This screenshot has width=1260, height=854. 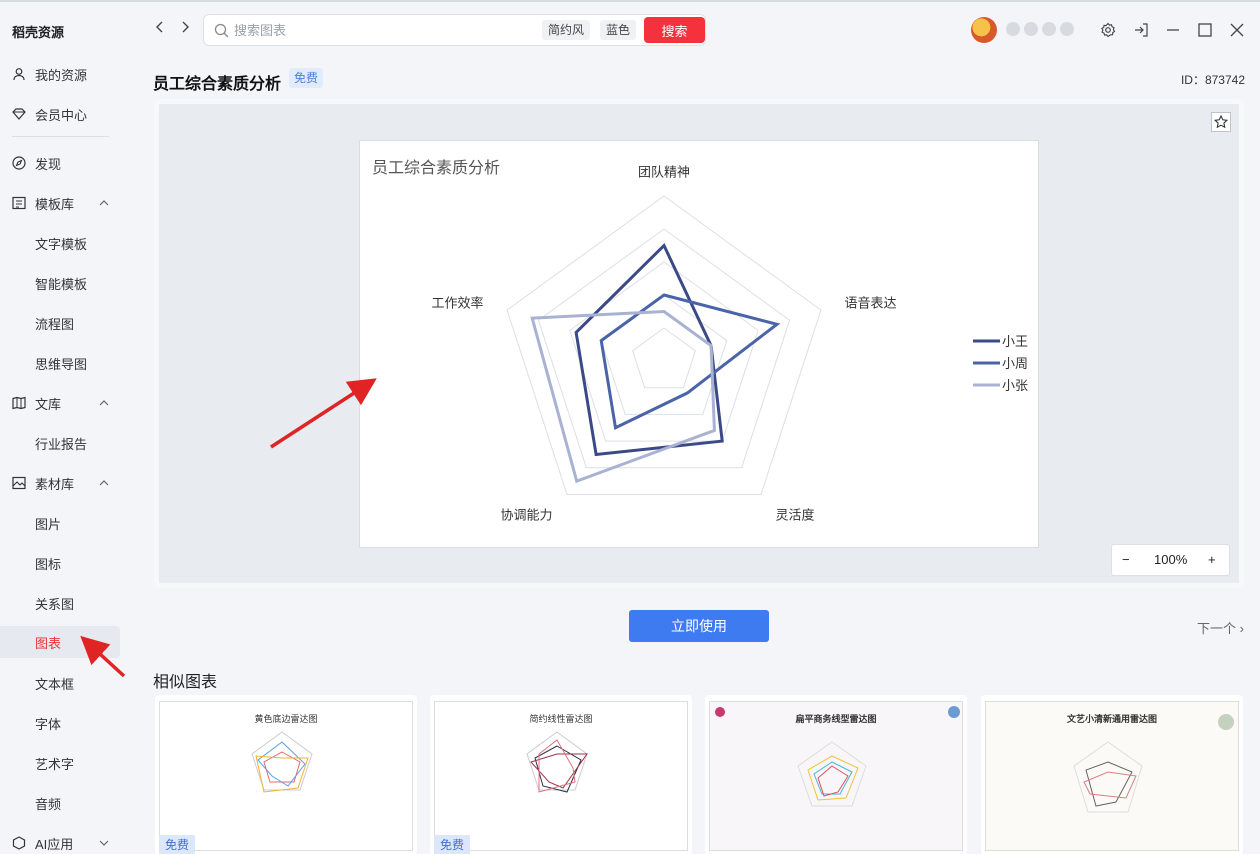 I want to click on sidebar-item-icons: 图标, so click(x=60, y=563).